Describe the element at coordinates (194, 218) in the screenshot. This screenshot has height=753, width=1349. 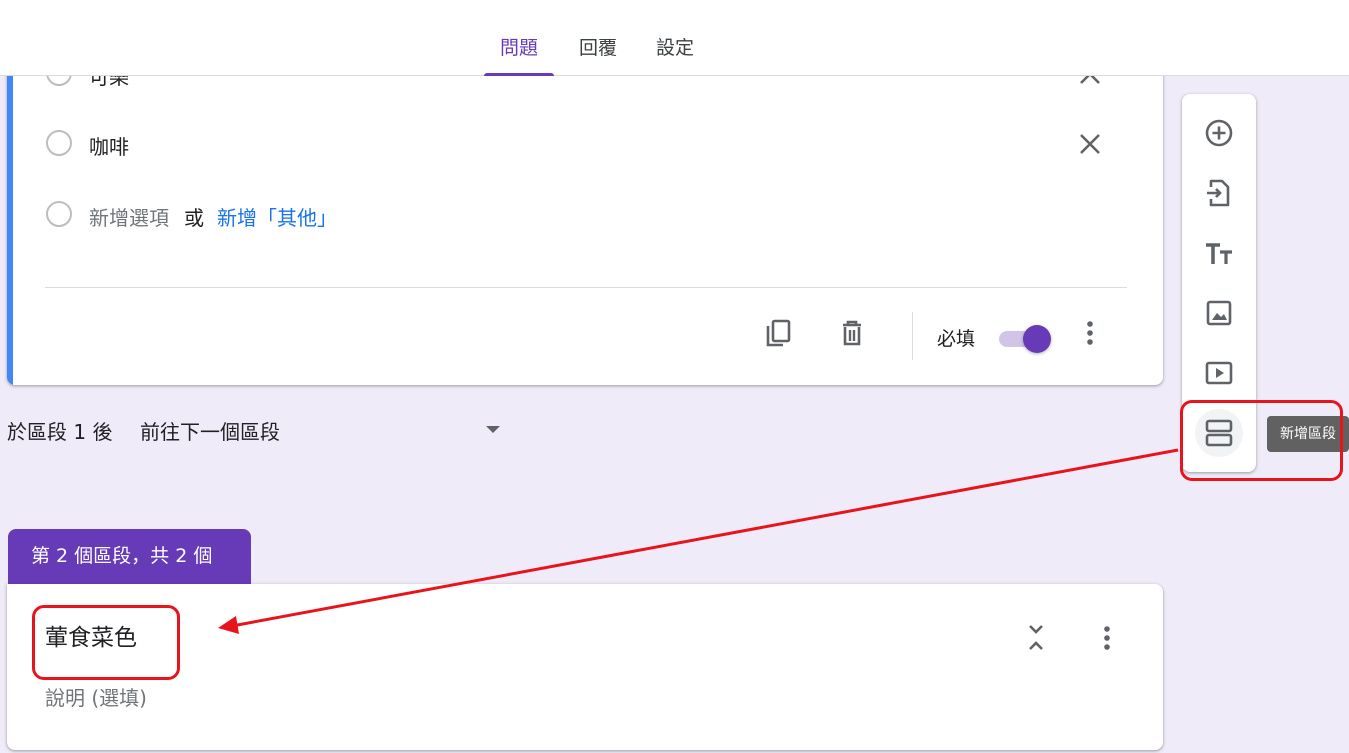
I see `or-text: 或` at that location.